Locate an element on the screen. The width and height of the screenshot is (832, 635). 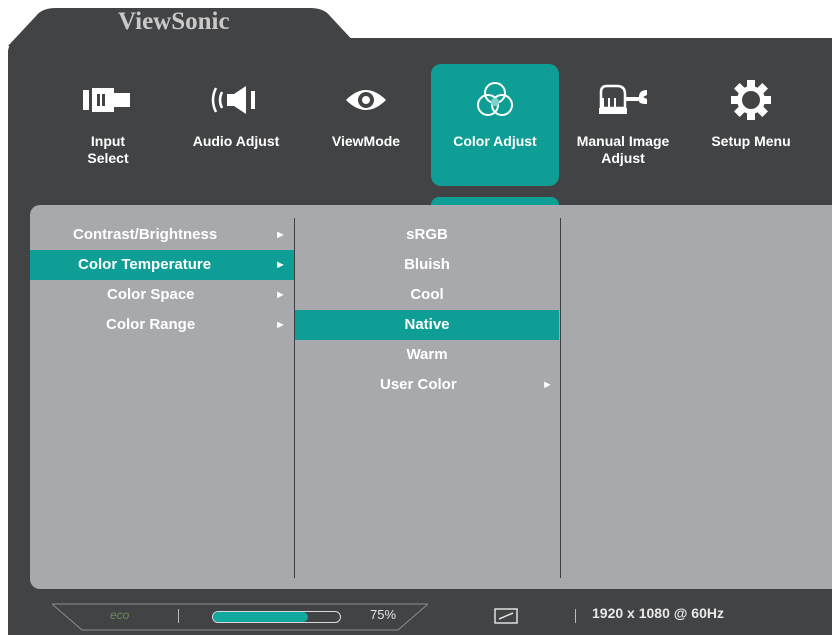
menu-label: Setup Menu is located at coordinates (751, 141).